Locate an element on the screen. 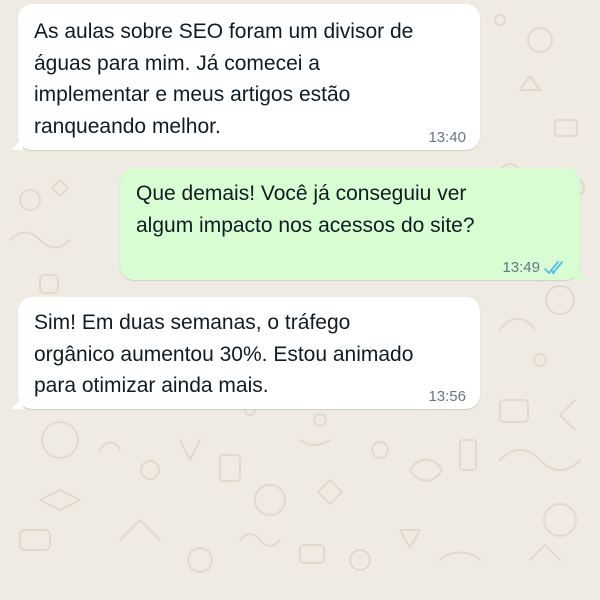  double-check-read-icon is located at coordinates (553, 267).